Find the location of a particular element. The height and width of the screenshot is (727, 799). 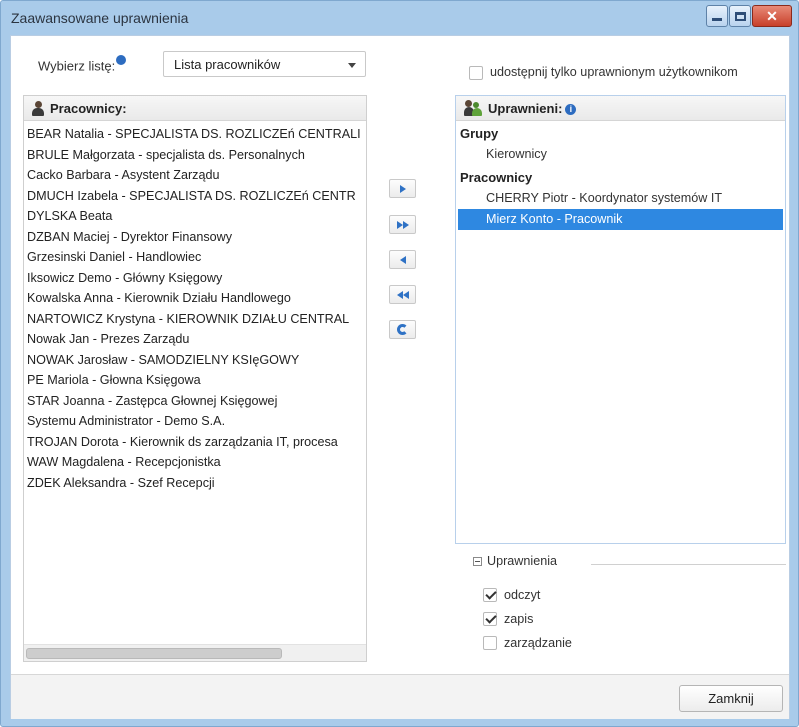

minimize-button is located at coordinates (717, 16).